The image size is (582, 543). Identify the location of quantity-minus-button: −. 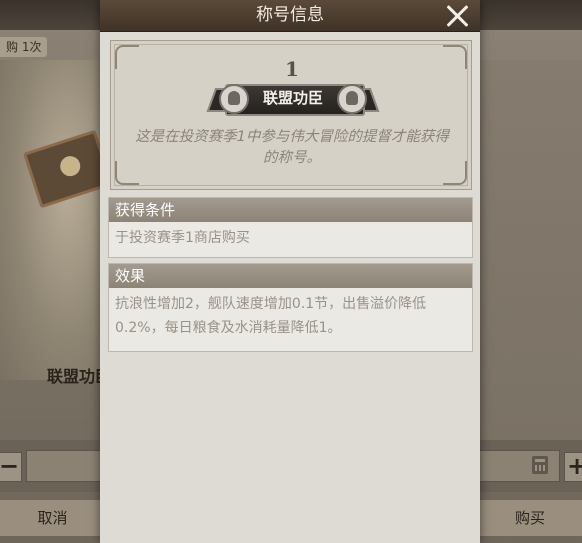
(11, 467).